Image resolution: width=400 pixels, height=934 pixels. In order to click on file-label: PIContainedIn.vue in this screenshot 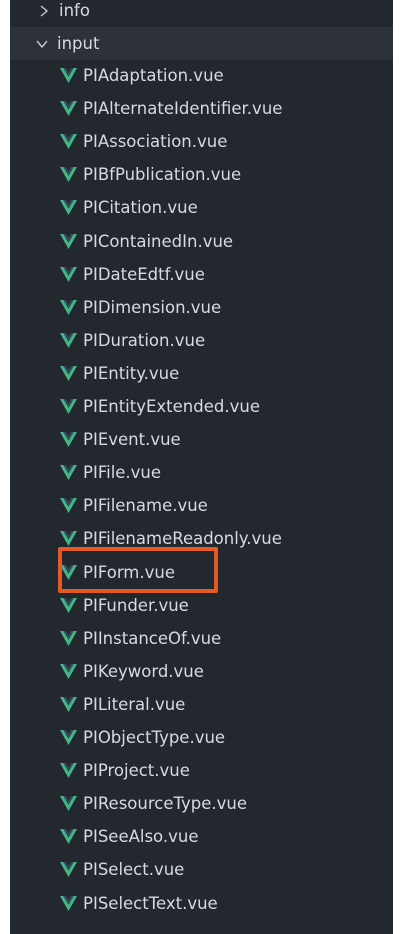, I will do `click(158, 241)`.